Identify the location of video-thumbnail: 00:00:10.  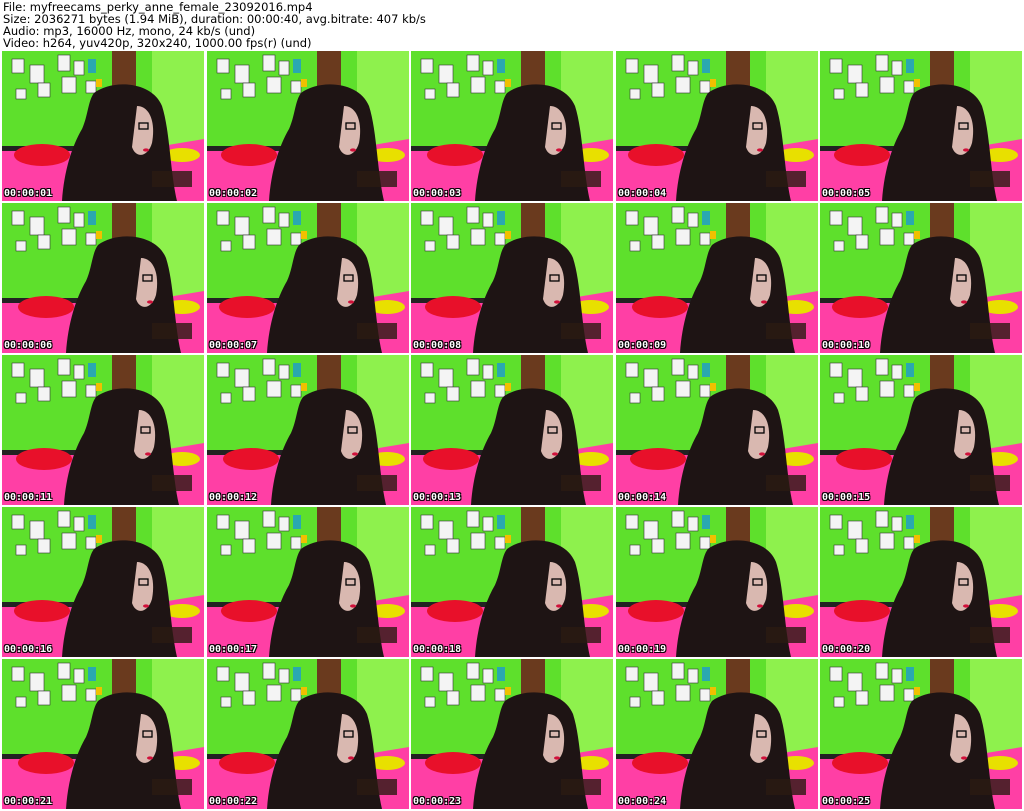
(921, 278).